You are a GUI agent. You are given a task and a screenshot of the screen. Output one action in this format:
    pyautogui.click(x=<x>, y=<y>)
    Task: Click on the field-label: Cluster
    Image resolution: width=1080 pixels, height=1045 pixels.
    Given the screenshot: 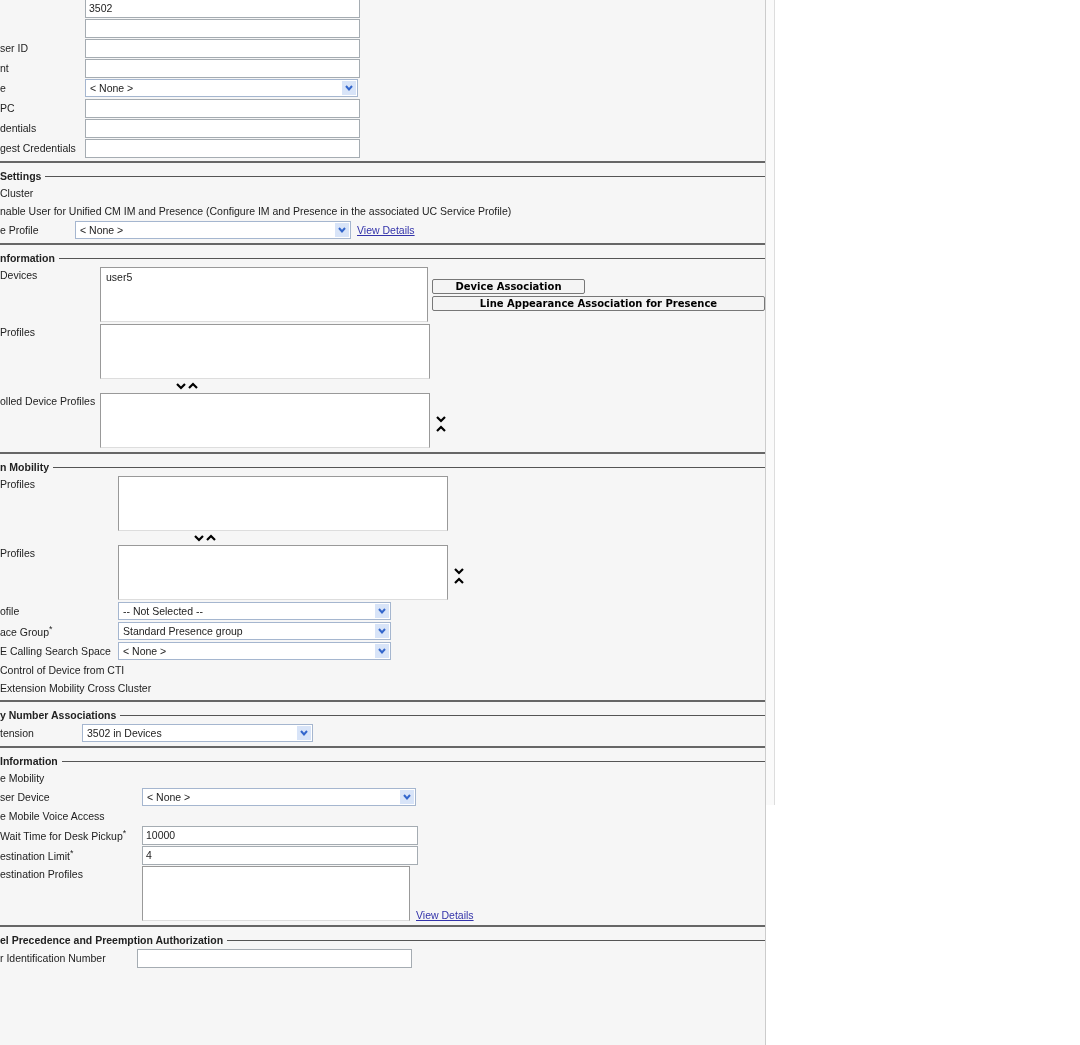 What is the action you would take?
    pyautogui.click(x=17, y=193)
    